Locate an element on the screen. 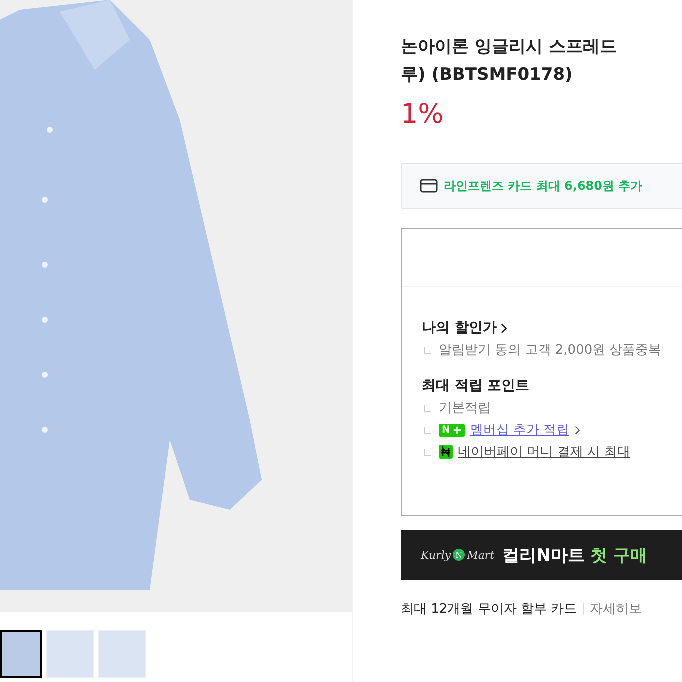 The image size is (682, 682). benefit-item: 알림받기 동의 고객 2,000원 상품중복 is located at coordinates (550, 350).